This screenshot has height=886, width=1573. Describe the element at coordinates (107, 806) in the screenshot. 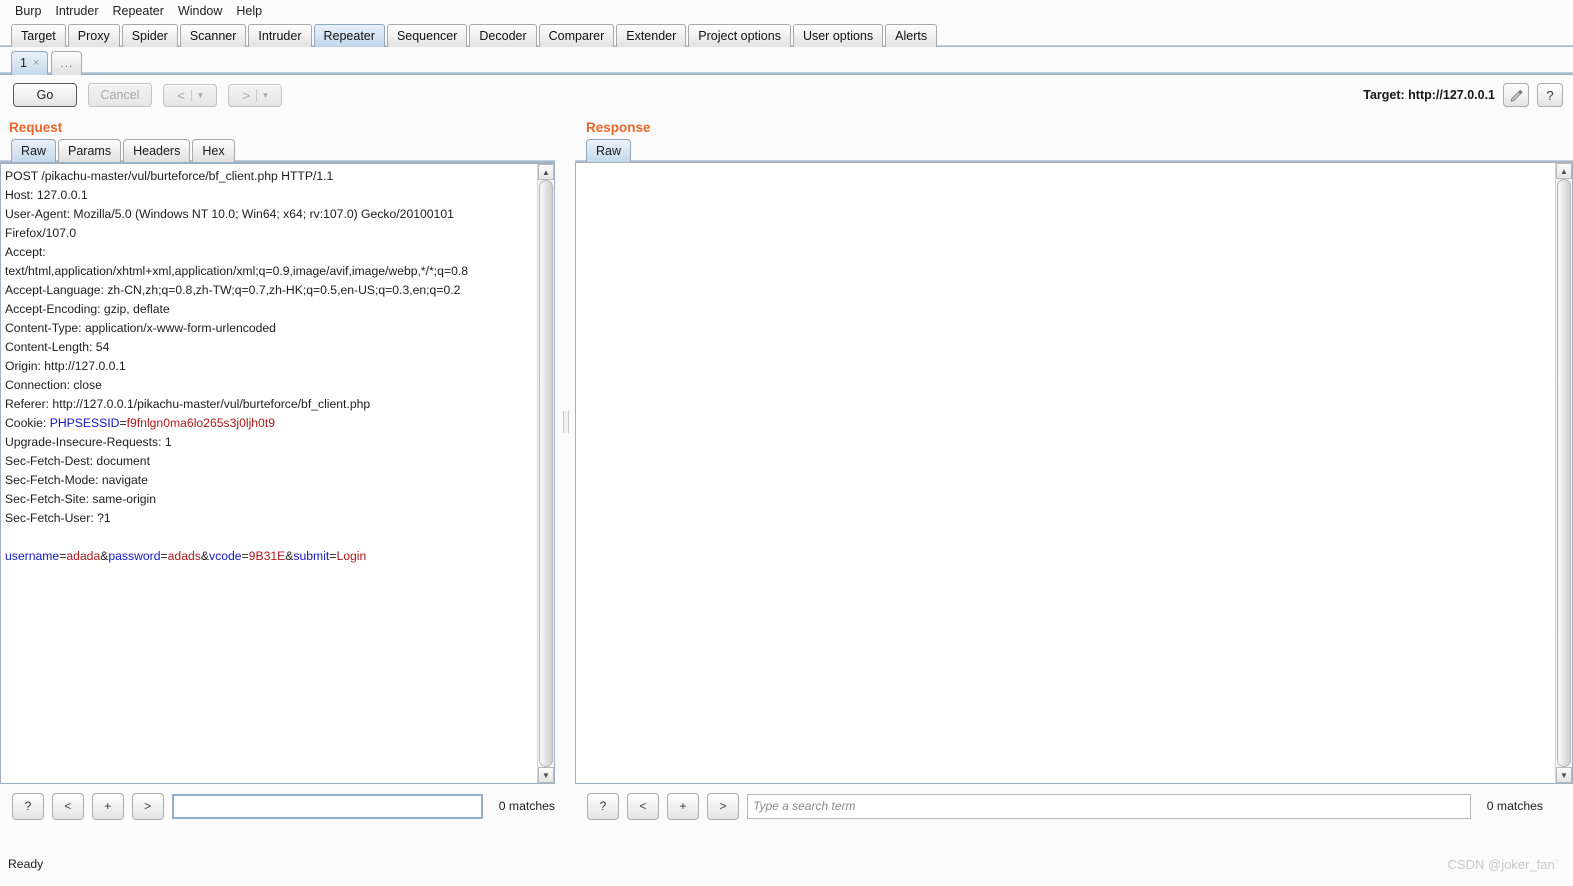

I see `request-search-add-button: +` at that location.